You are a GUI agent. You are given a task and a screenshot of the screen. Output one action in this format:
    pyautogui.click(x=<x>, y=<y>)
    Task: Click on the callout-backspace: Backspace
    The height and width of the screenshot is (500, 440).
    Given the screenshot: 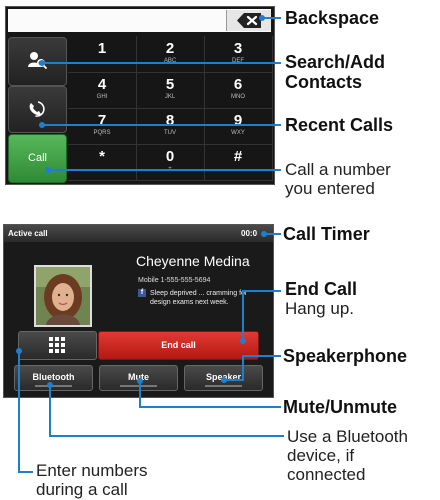 What is the action you would take?
    pyautogui.click(x=332, y=18)
    